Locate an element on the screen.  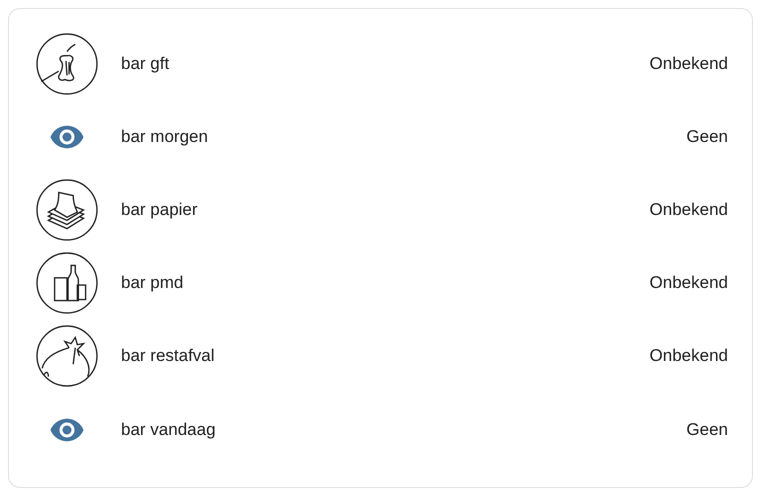
paper-stack-icon is located at coordinates (67, 209).